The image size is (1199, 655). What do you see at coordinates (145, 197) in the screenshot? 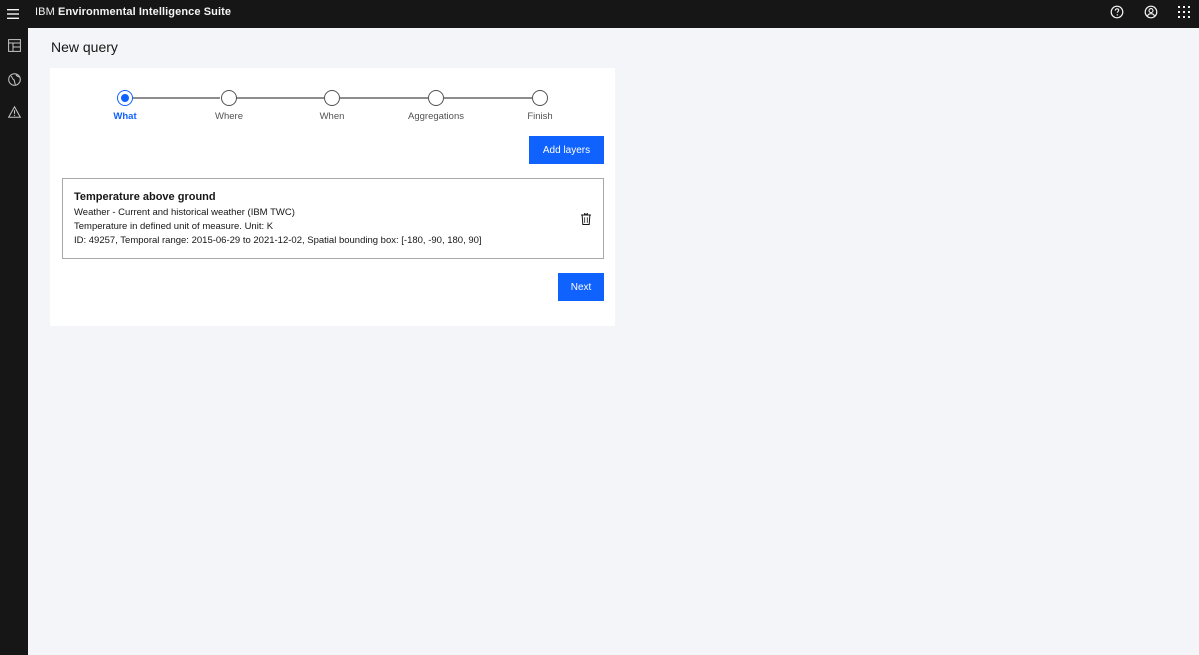
I see `layer-name: Temperature above ground` at bounding box center [145, 197].